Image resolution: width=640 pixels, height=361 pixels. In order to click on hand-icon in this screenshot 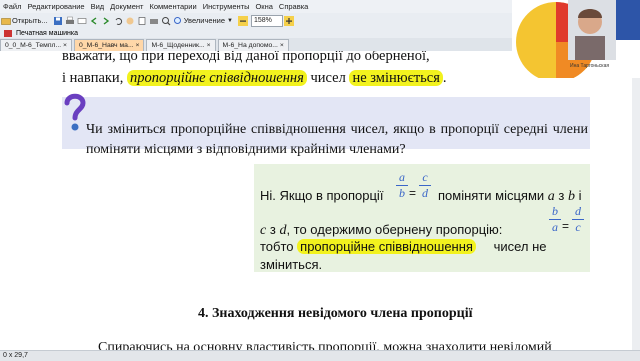, I will do `click(130, 21)`.